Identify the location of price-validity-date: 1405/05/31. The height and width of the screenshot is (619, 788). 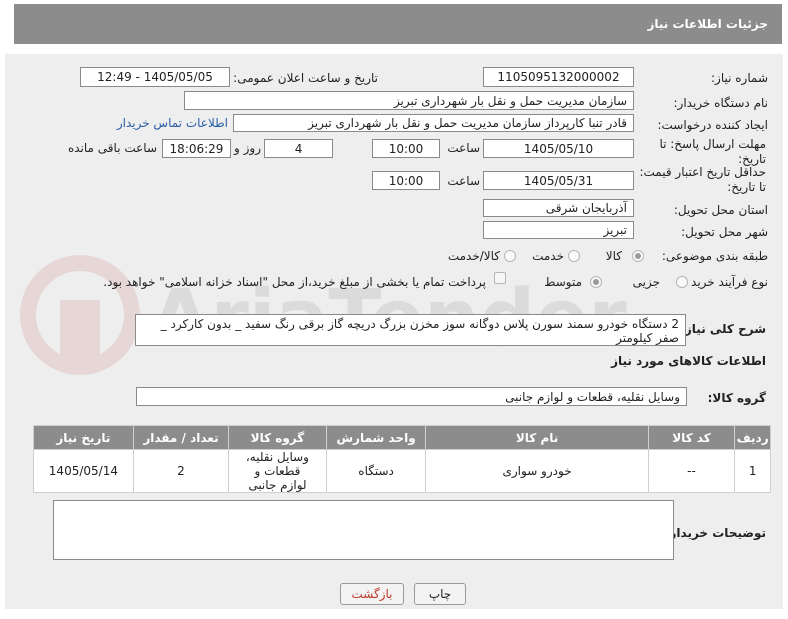
(558, 180).